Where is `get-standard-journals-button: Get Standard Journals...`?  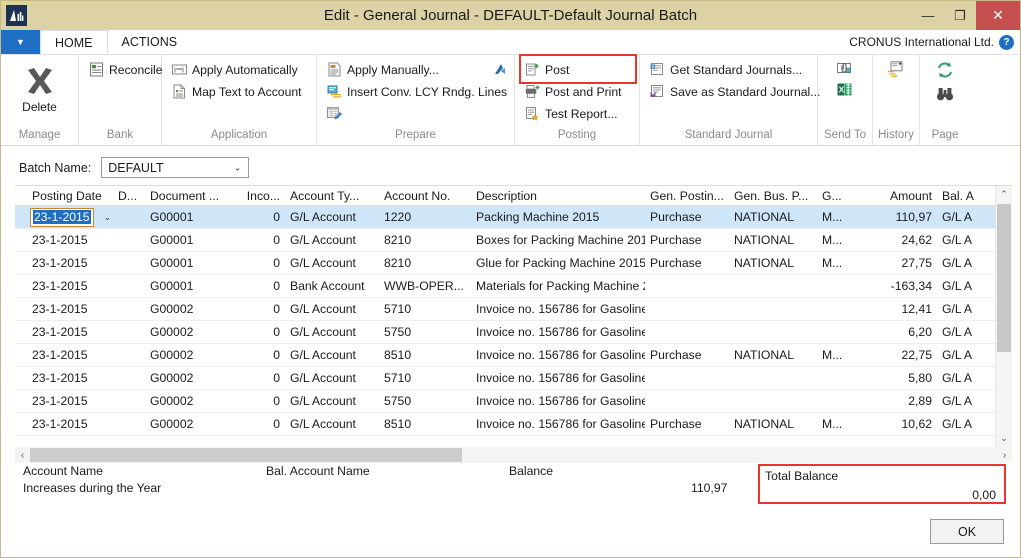
get-standard-journals-button: Get Standard Journals... is located at coordinates (735, 69).